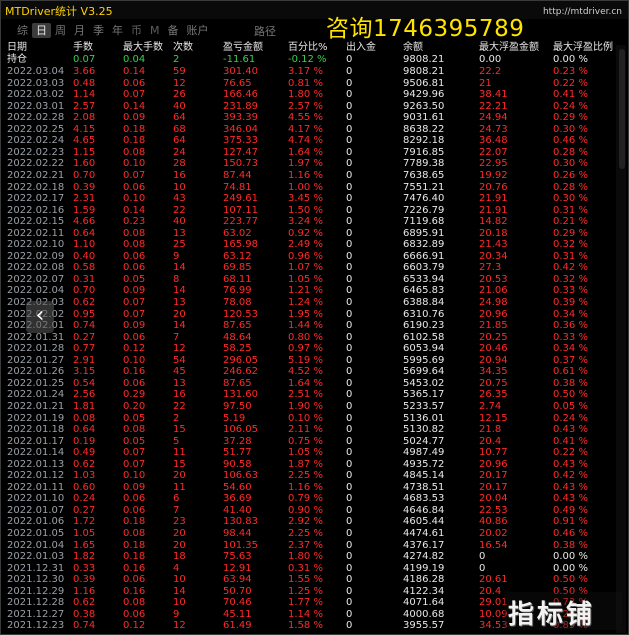 The width and height of the screenshot is (629, 635). Describe the element at coordinates (17, 48) in the screenshot. I see `column-header: 日期` at that location.